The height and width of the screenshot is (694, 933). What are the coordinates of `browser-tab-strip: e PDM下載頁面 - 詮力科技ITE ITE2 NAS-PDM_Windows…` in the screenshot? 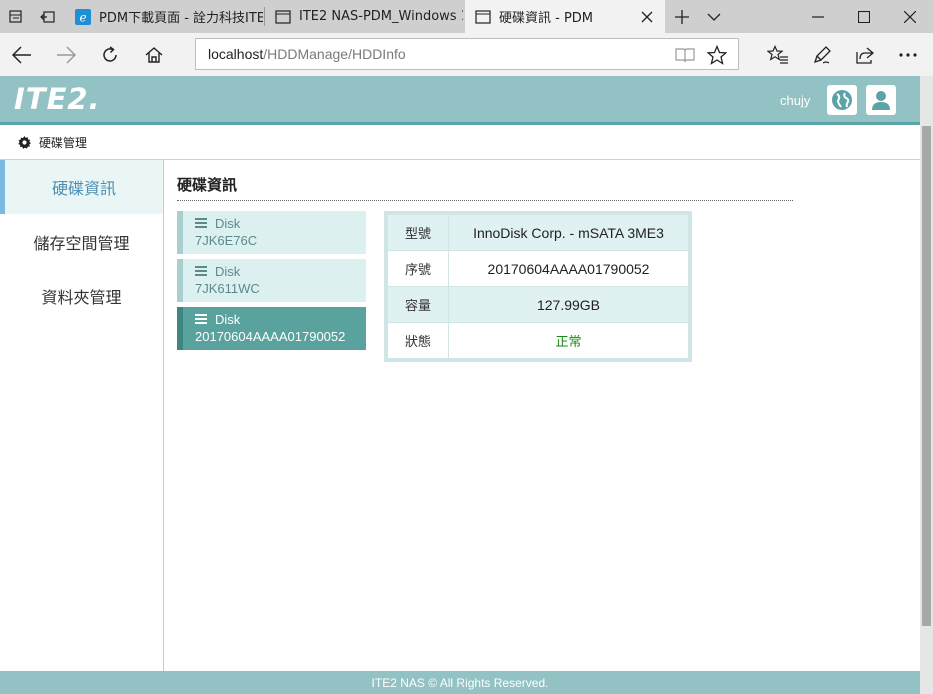 It's located at (466, 16).